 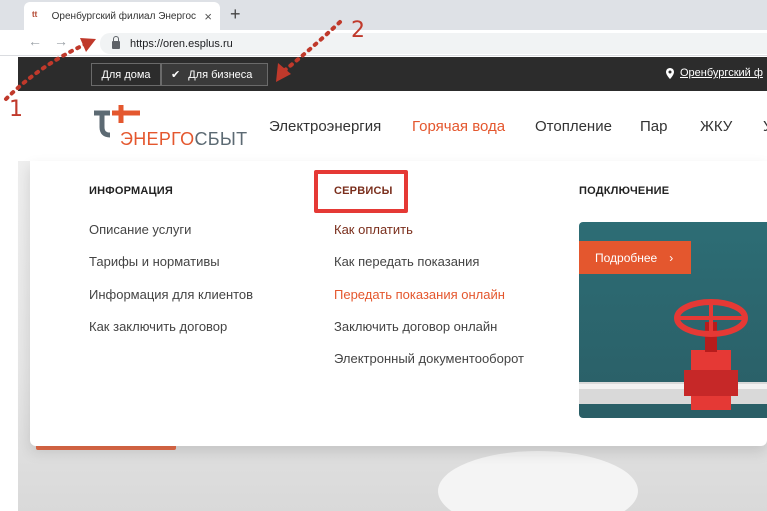 I want to click on nav-heating: Отопление, so click(x=573, y=126).